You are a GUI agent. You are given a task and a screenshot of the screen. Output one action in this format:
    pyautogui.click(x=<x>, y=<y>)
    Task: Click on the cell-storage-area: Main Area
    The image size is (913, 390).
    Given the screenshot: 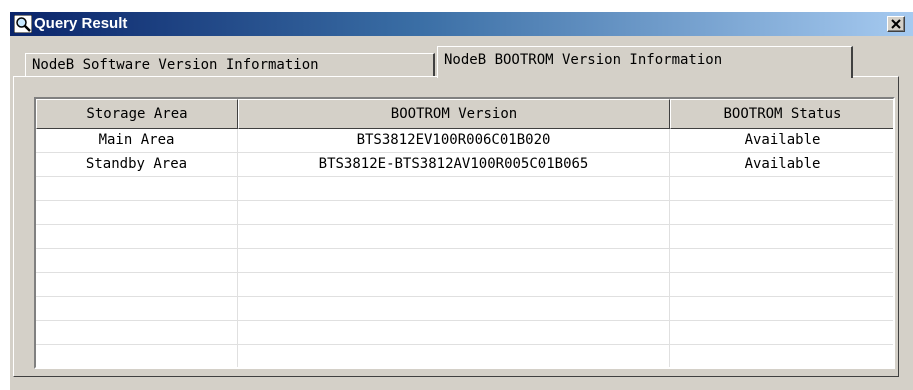 What is the action you would take?
    pyautogui.click(x=137, y=141)
    